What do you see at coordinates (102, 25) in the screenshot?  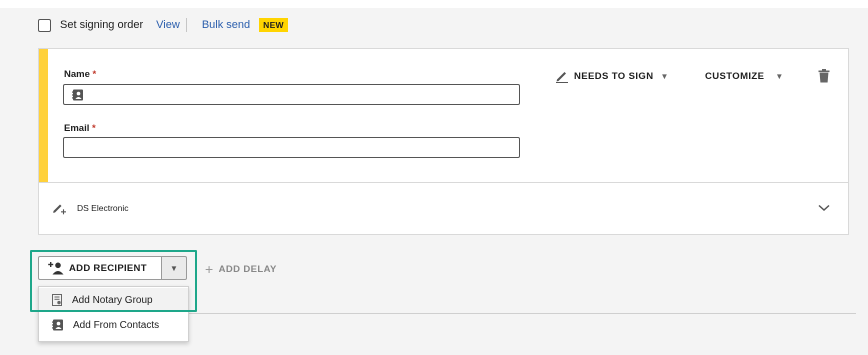 I see `set-signing-order-label: Set signing order` at bounding box center [102, 25].